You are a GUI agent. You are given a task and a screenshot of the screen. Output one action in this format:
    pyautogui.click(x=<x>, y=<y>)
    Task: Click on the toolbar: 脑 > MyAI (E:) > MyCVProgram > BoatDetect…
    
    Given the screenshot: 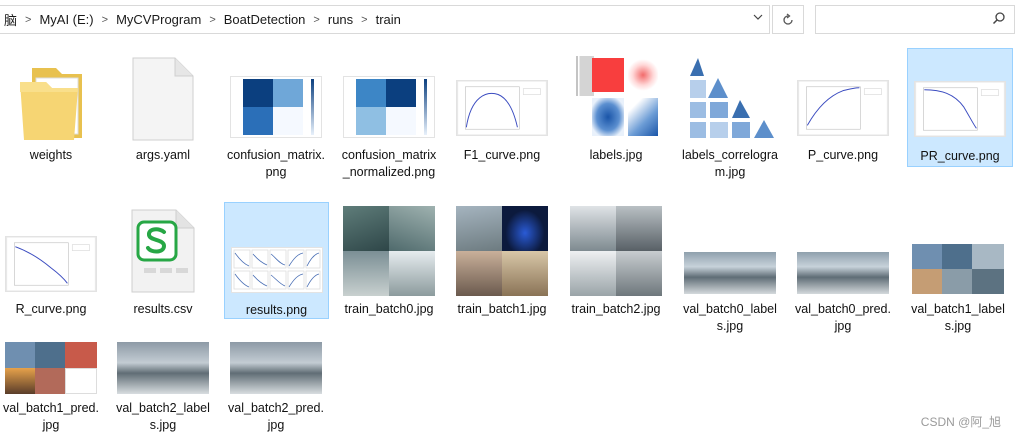 What is the action you would take?
    pyautogui.click(x=507, y=20)
    